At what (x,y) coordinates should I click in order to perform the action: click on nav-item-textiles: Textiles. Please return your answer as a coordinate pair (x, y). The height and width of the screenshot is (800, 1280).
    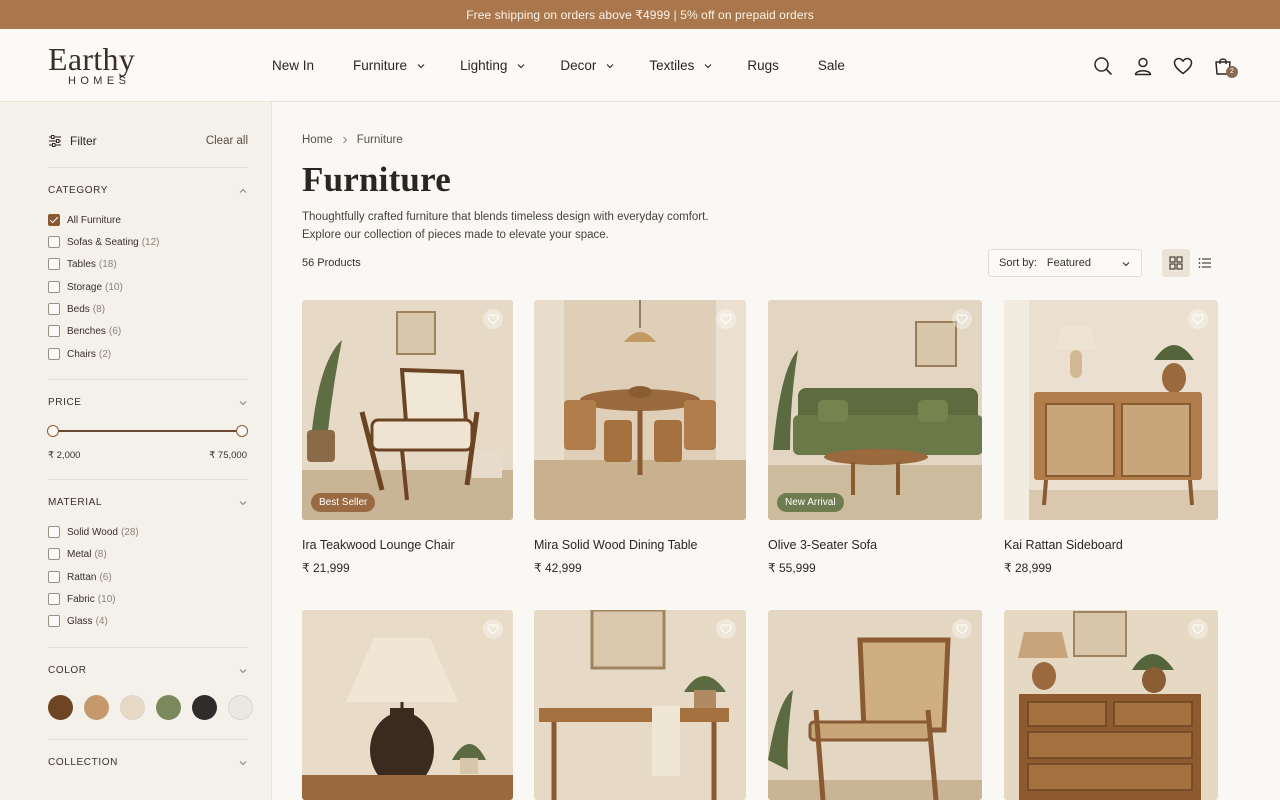
    Looking at the image, I should click on (681, 65).